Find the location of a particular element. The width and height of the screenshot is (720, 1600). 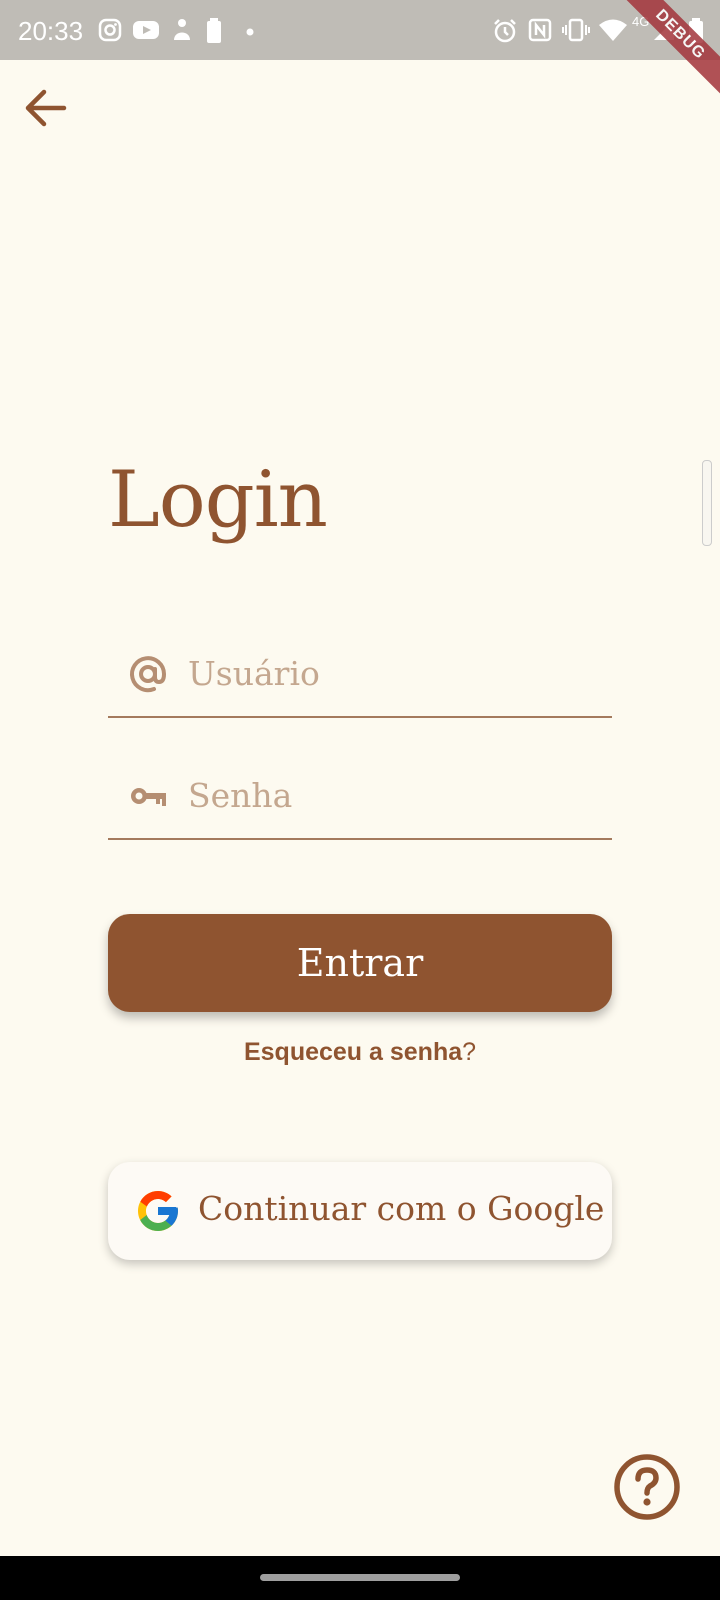

username-placeholder: Usuário is located at coordinates (254, 673).